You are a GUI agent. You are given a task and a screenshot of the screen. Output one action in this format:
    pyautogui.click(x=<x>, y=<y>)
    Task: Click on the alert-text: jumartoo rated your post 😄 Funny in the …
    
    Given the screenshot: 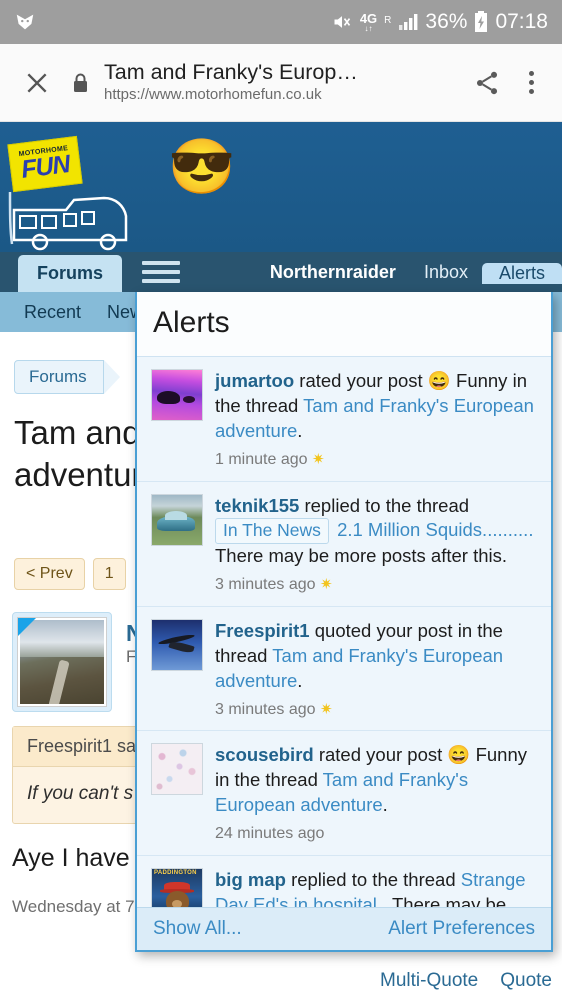 What is the action you would take?
    pyautogui.click(x=376, y=420)
    